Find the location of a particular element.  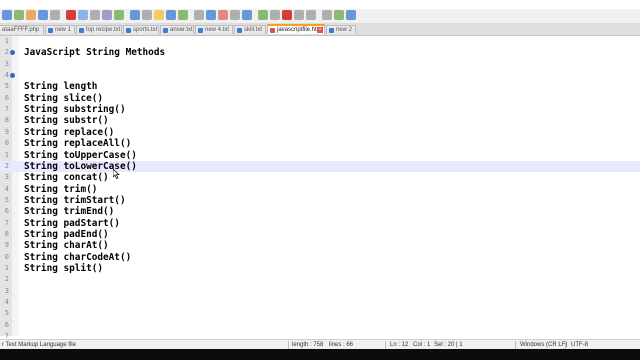

tab-2: top recipe.txt is located at coordinates (99, 29).